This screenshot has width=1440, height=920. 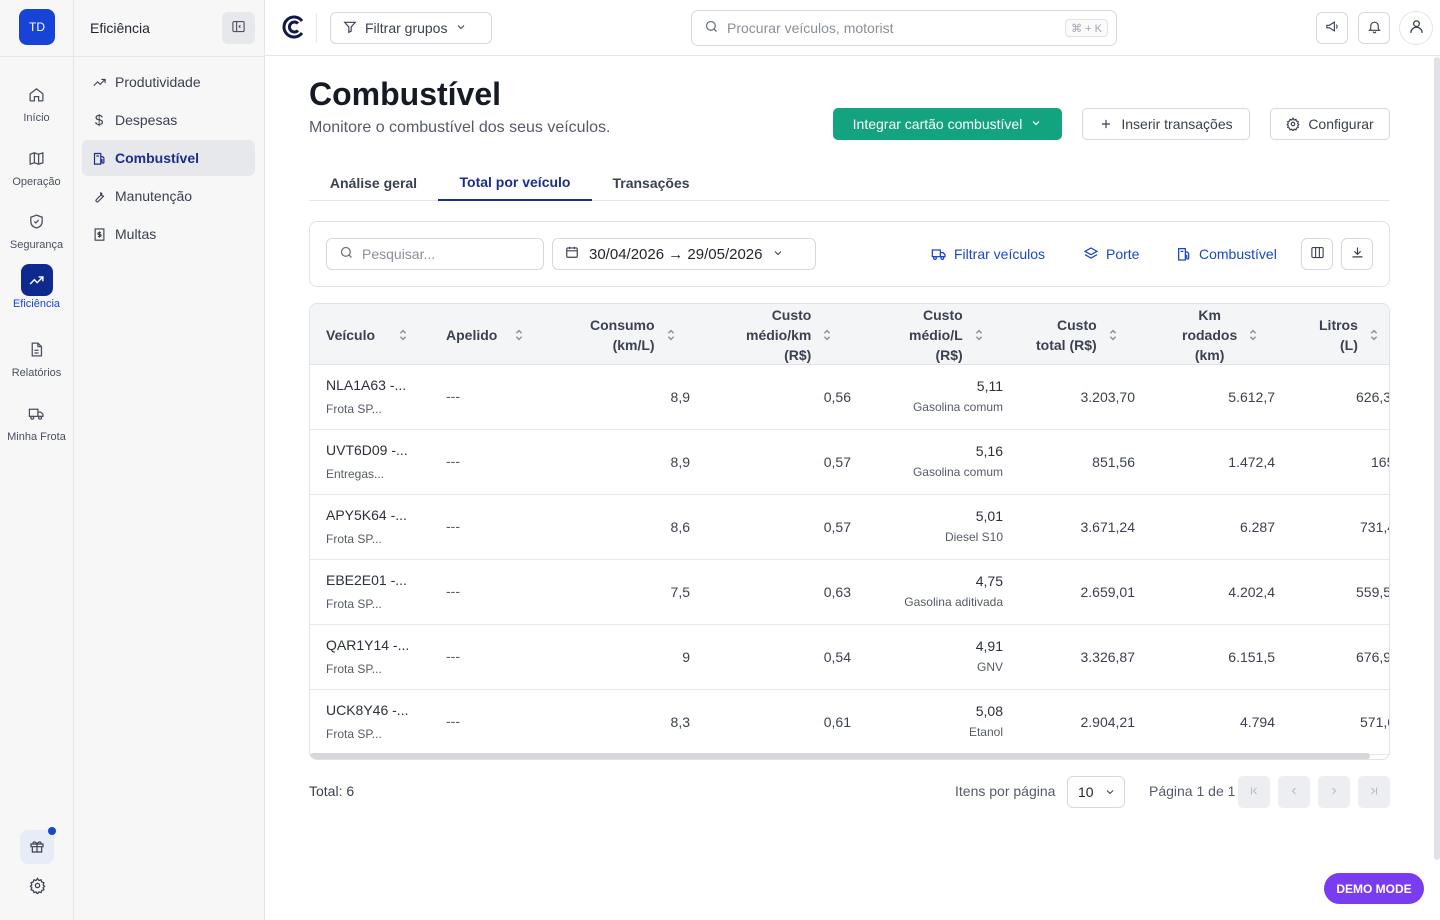 What do you see at coordinates (810, 28) in the screenshot?
I see `search-placeholder: Procurar veículos, motorist` at bounding box center [810, 28].